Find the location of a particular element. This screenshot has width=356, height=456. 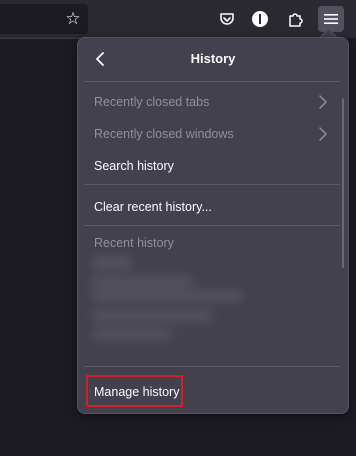

menu-item-label: Manage history is located at coordinates (137, 392).